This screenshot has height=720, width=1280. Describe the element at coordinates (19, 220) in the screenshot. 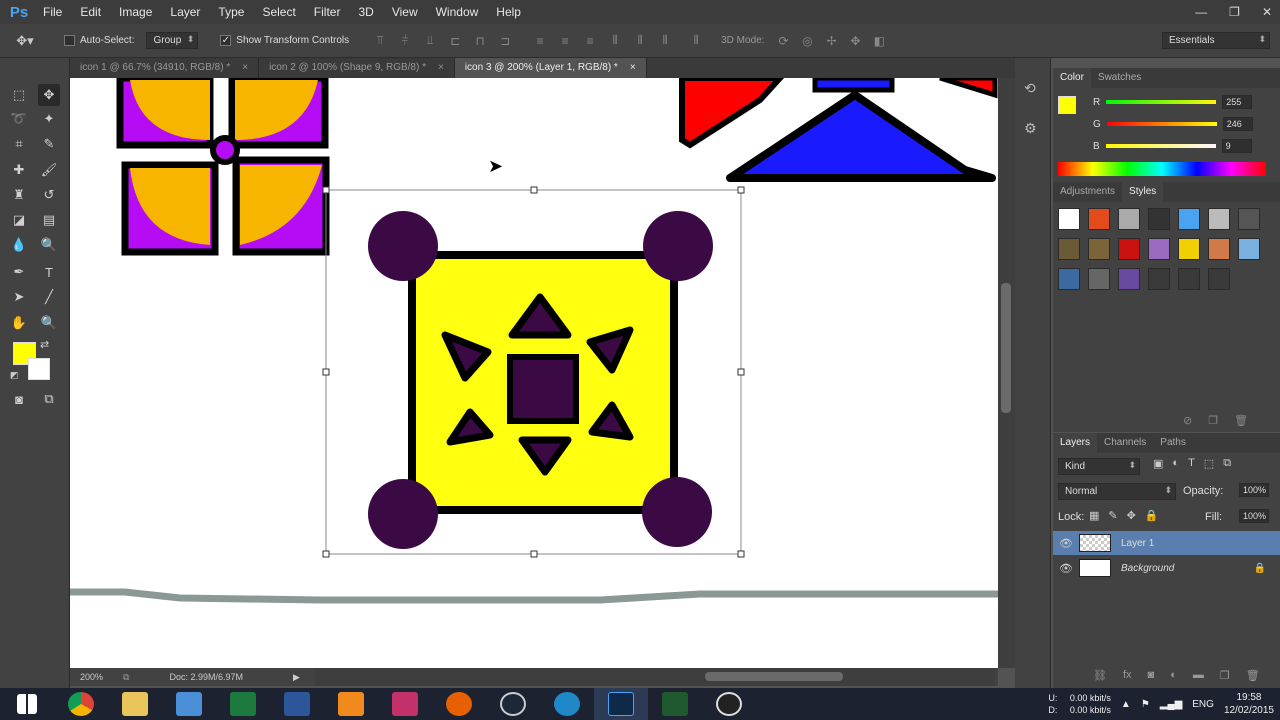

I see `eraser-tool-icon: ◪` at that location.